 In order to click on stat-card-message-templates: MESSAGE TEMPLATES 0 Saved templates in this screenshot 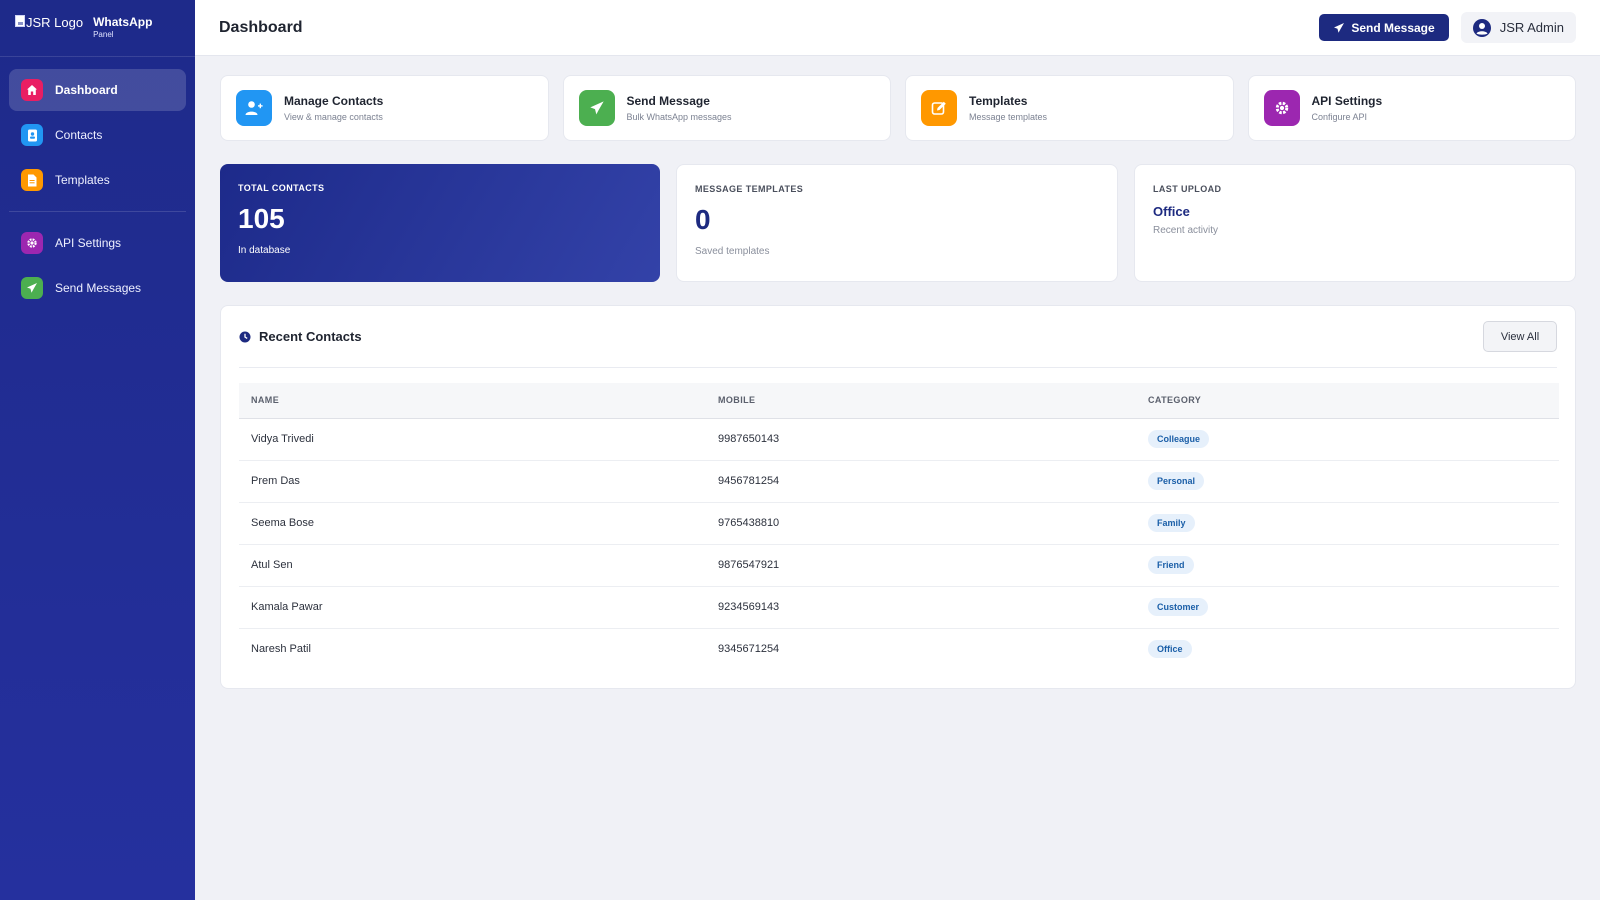, I will do `click(897, 223)`.